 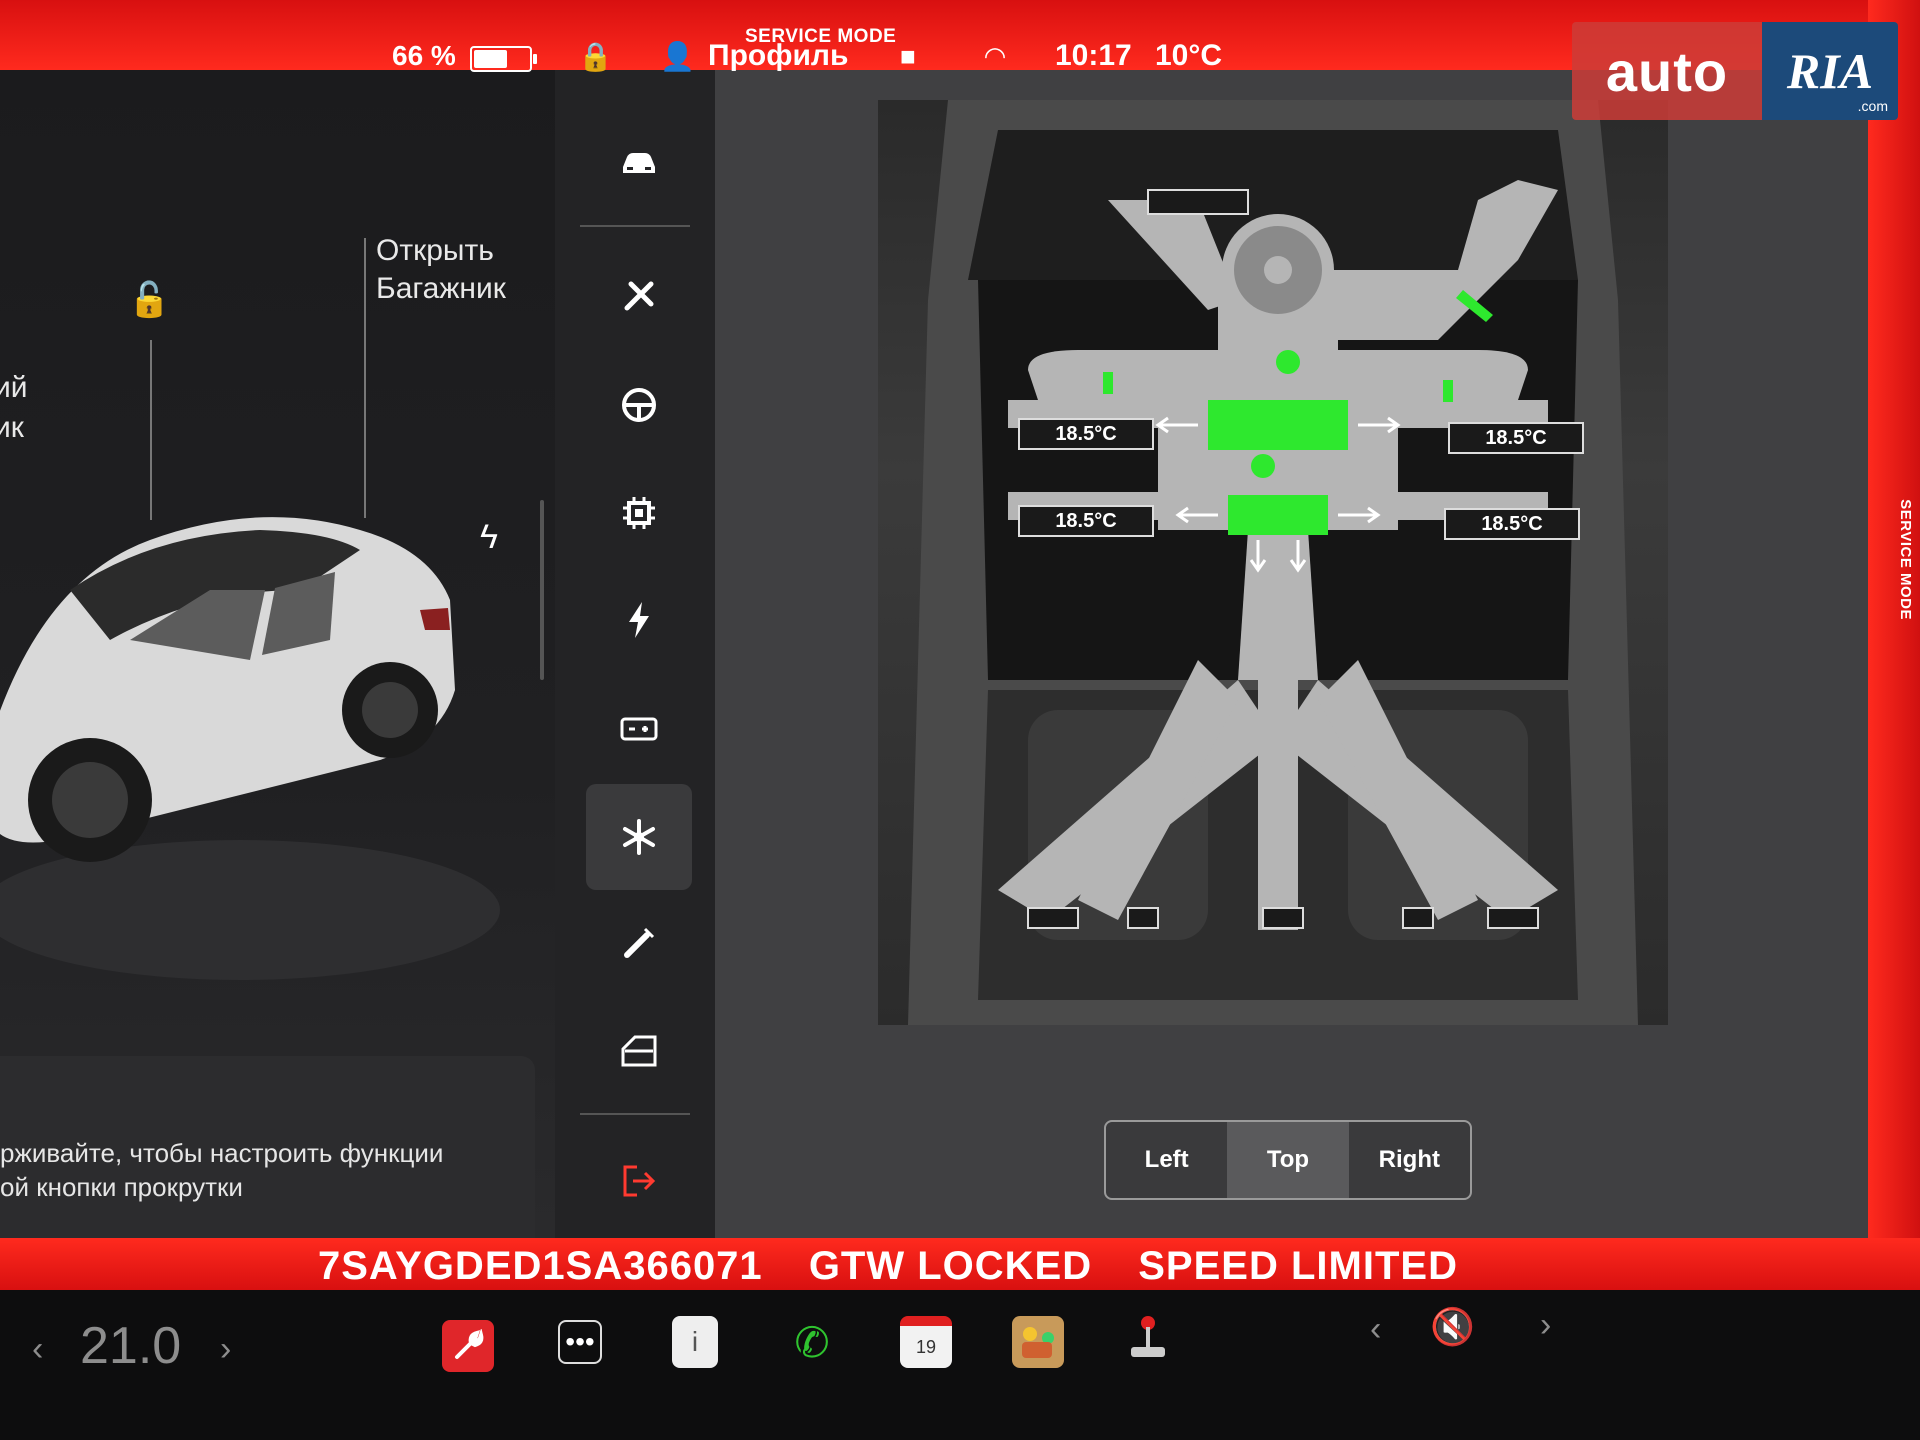 I want to click on profile-button: Профиль, so click(x=778, y=56).